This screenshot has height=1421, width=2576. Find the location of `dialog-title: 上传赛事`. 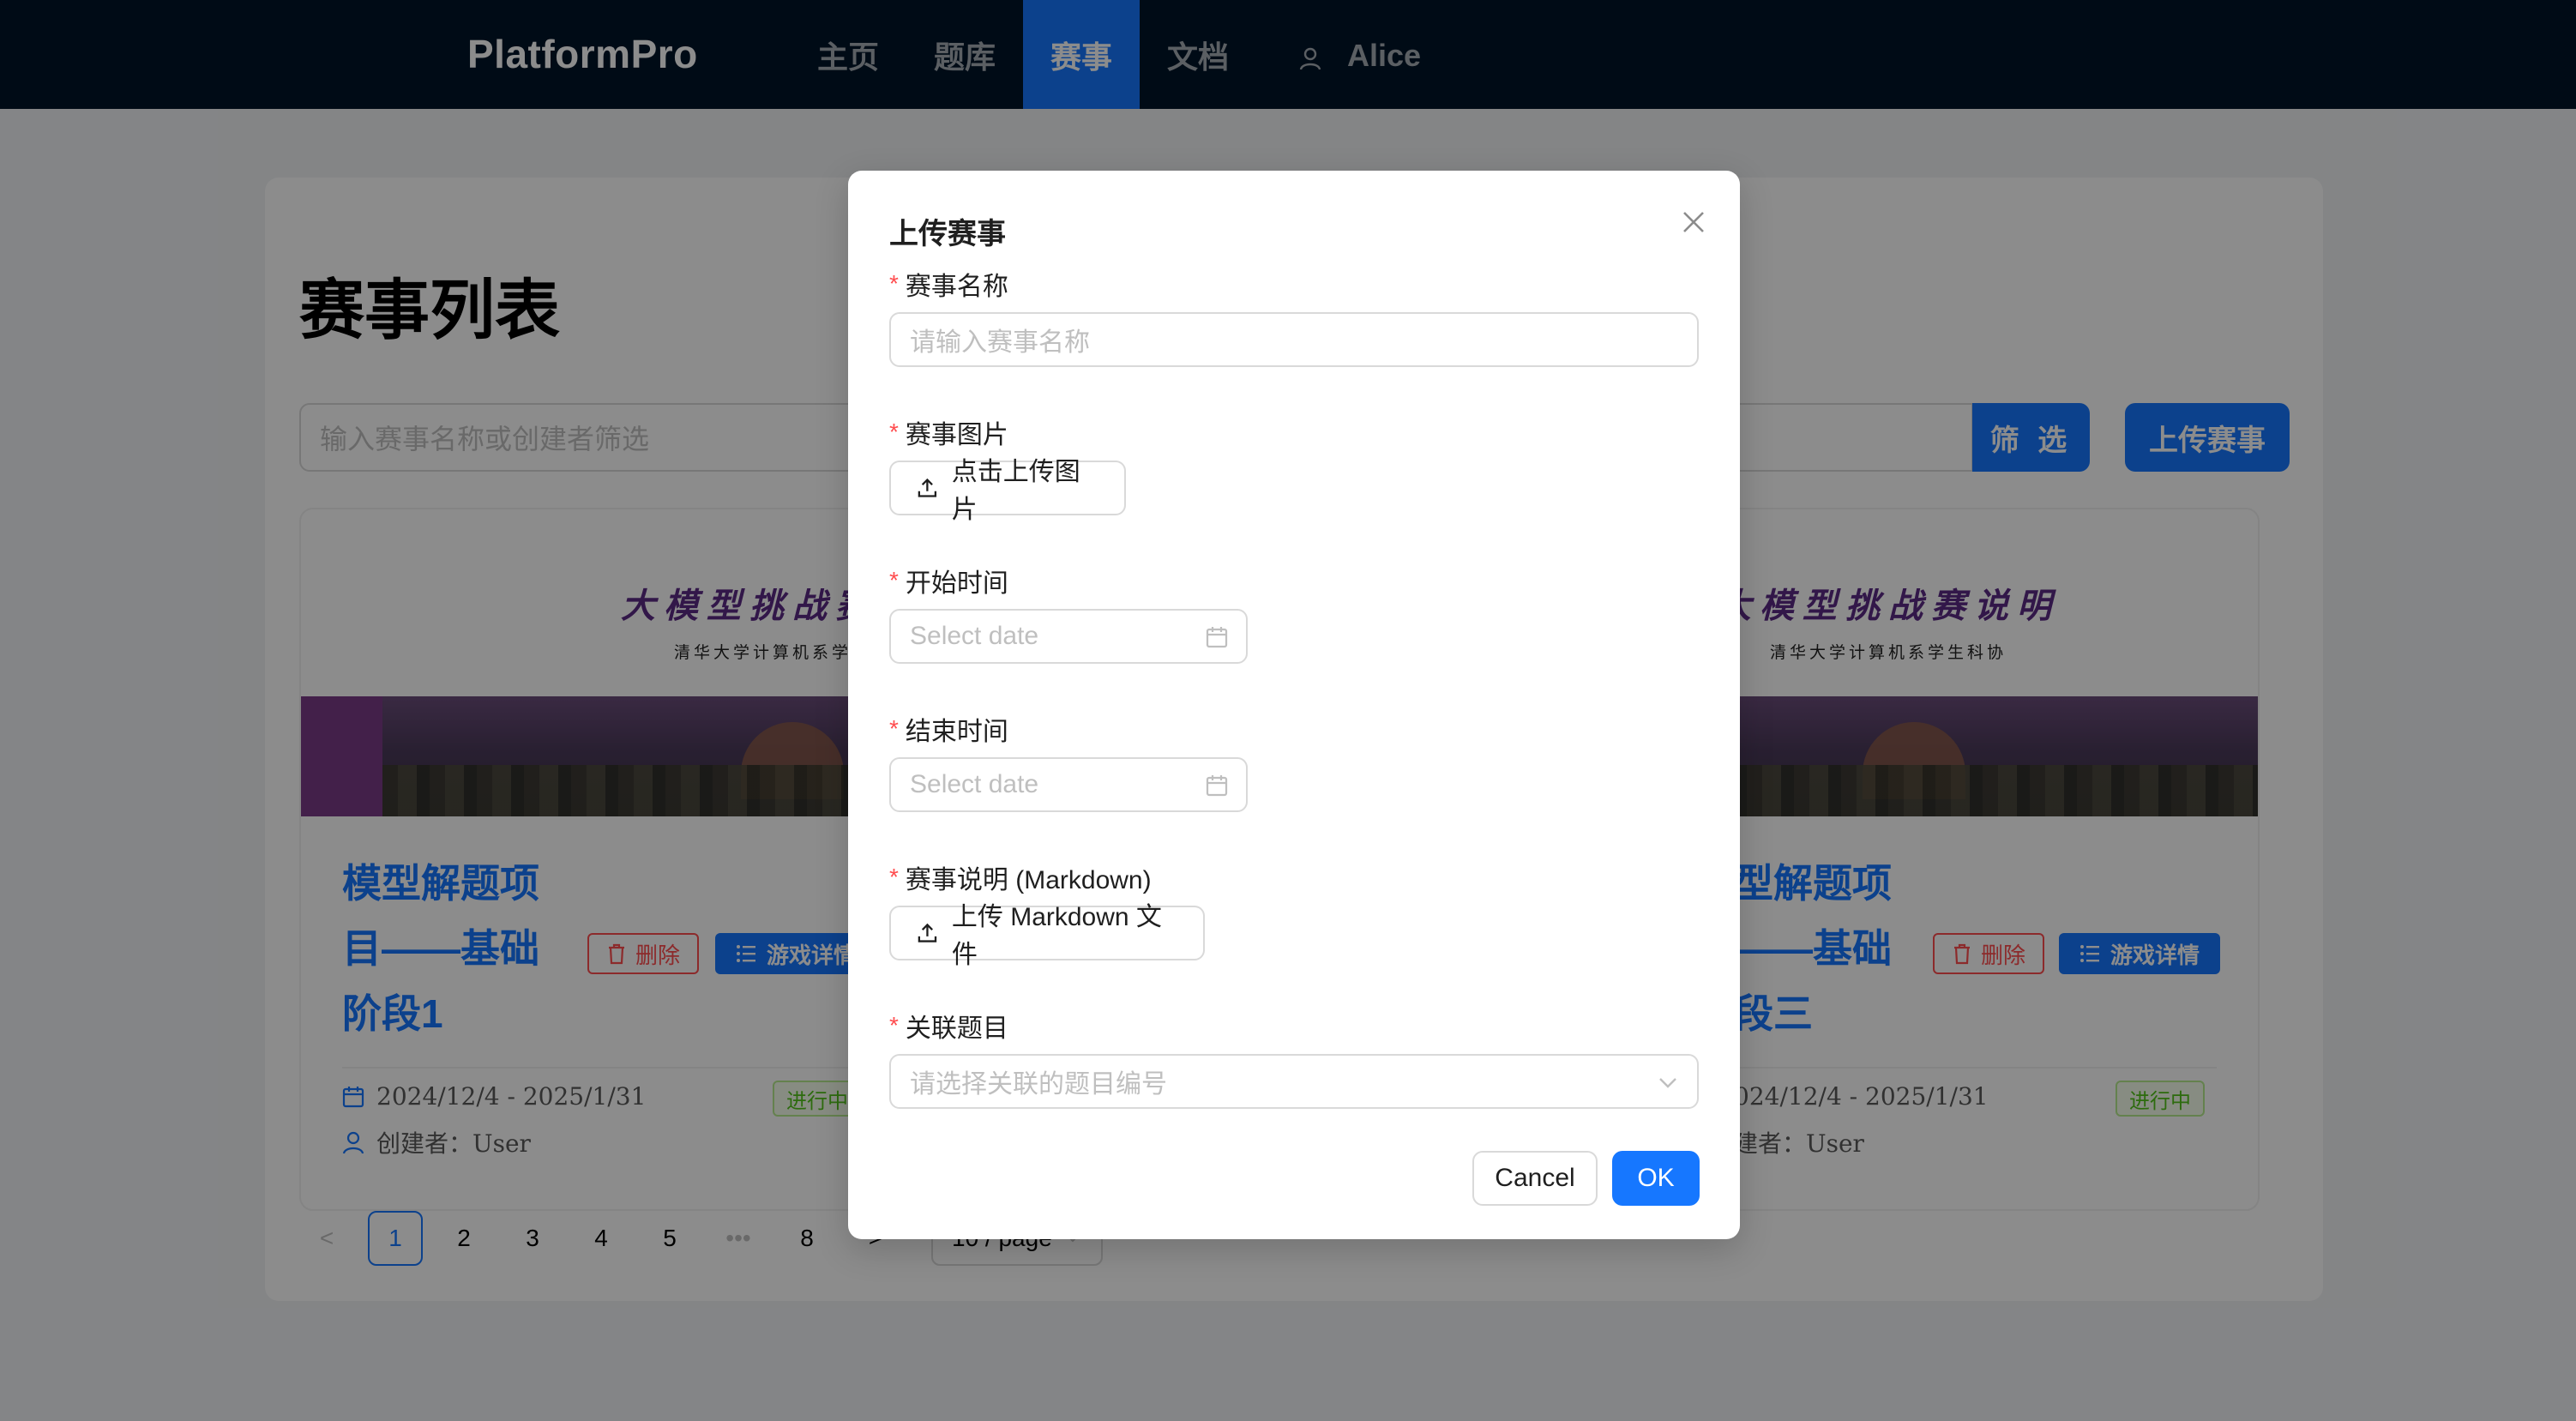

dialog-title: 上传赛事 is located at coordinates (947, 234).